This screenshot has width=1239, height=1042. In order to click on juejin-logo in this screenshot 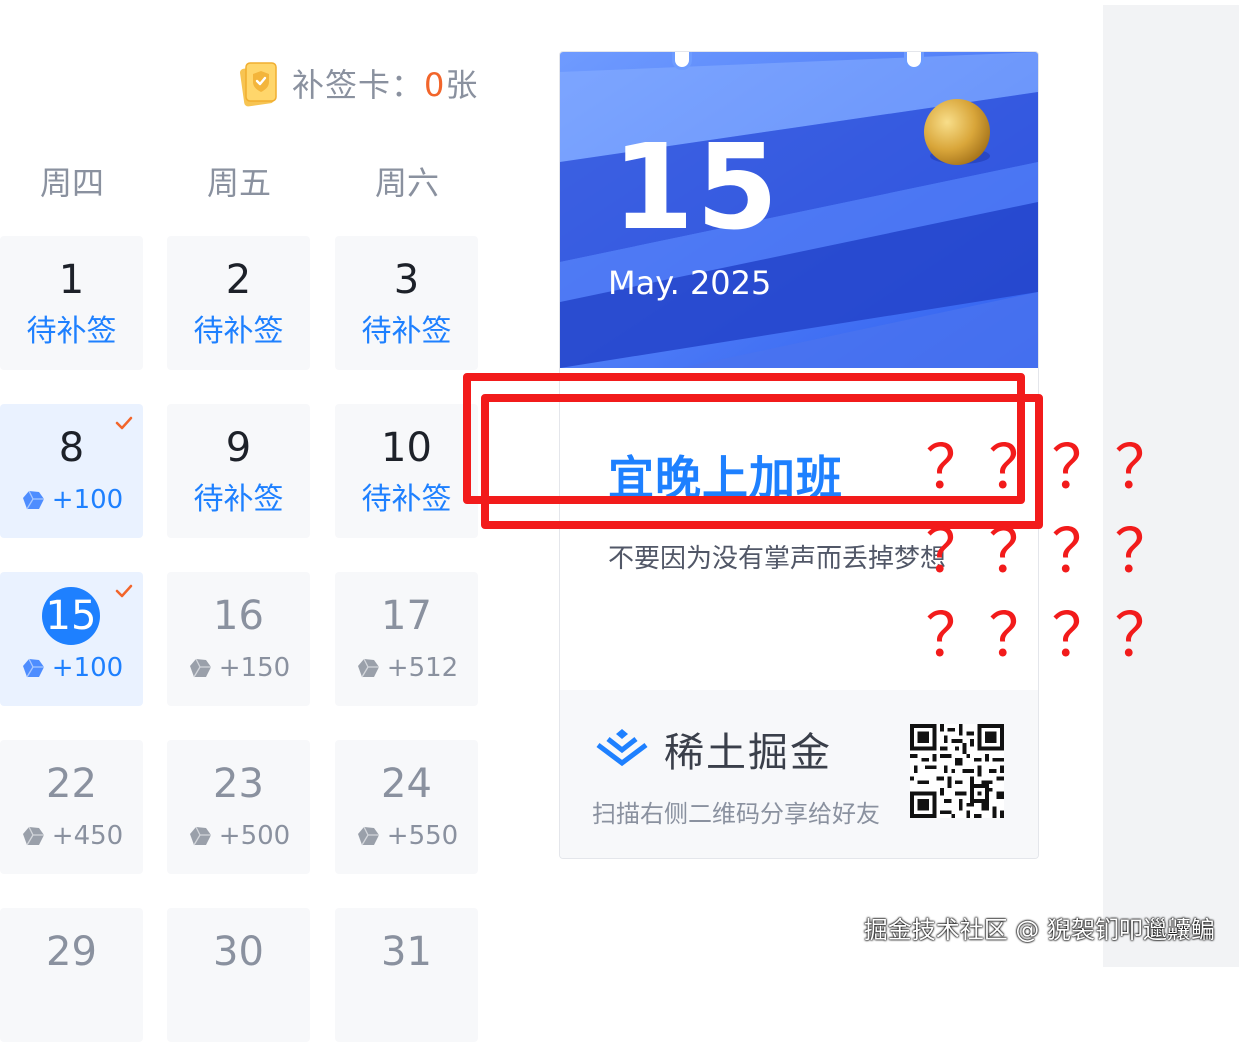, I will do `click(622, 748)`.